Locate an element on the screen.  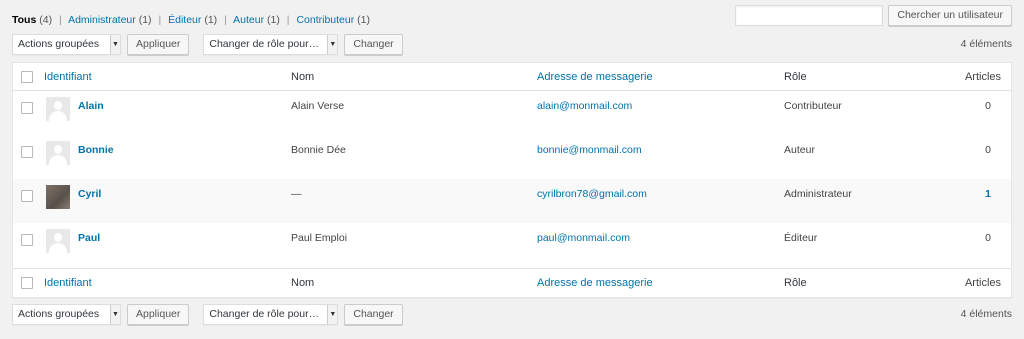
user-email-link: paul@monmail.com is located at coordinates (583, 238).